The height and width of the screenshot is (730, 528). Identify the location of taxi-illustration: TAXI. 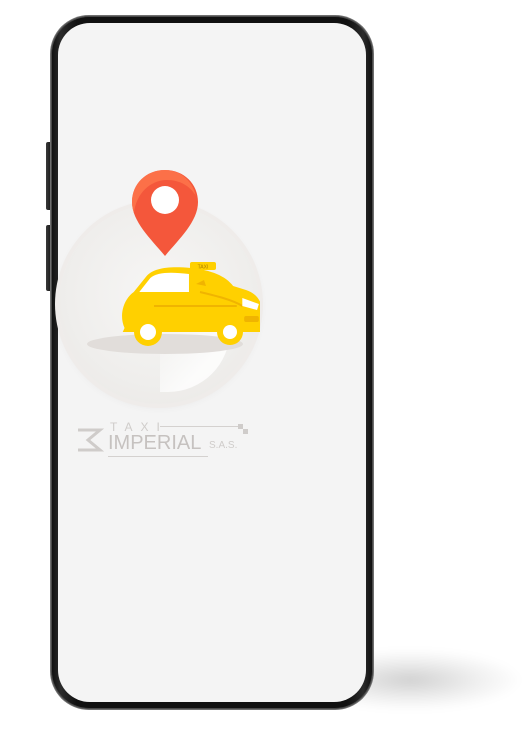
(173, 262).